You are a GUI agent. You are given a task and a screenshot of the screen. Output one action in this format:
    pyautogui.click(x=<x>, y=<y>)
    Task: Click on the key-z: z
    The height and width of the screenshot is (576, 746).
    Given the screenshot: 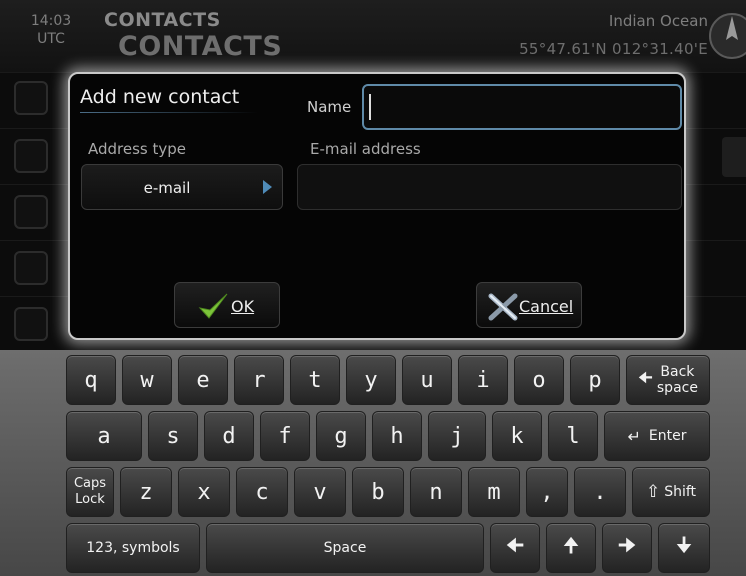 What is the action you would take?
    pyautogui.click(x=146, y=492)
    